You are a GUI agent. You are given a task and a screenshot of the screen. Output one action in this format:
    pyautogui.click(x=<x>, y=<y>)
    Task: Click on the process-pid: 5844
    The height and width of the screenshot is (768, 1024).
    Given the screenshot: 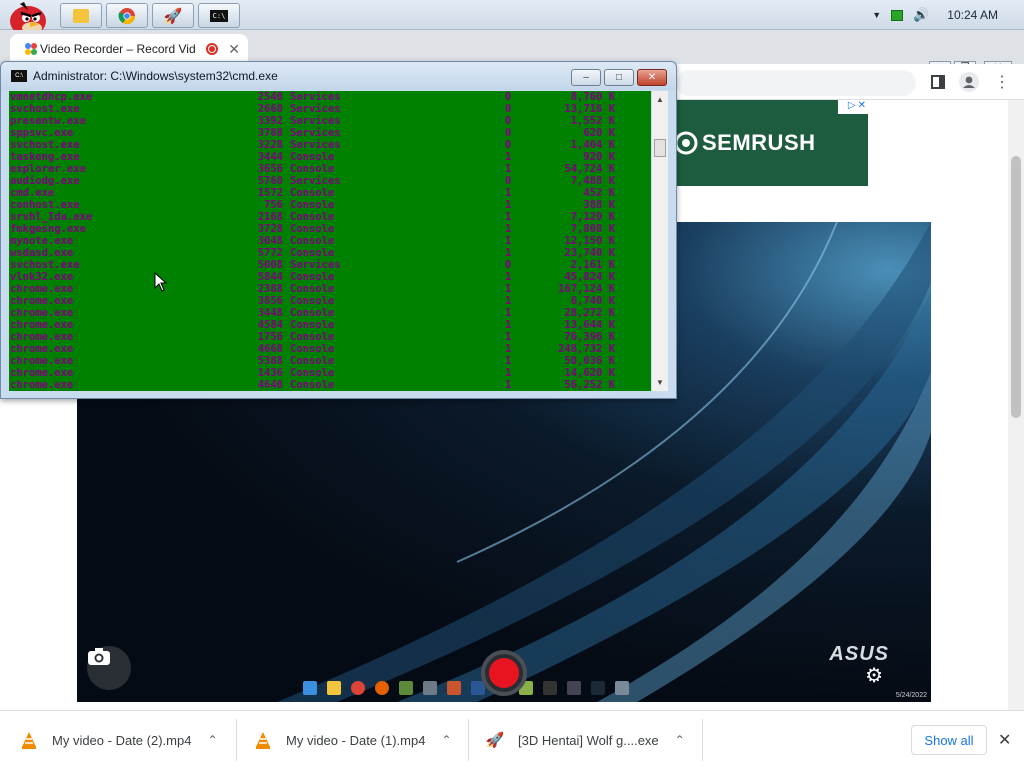 What is the action you would take?
    pyautogui.click(x=270, y=277)
    